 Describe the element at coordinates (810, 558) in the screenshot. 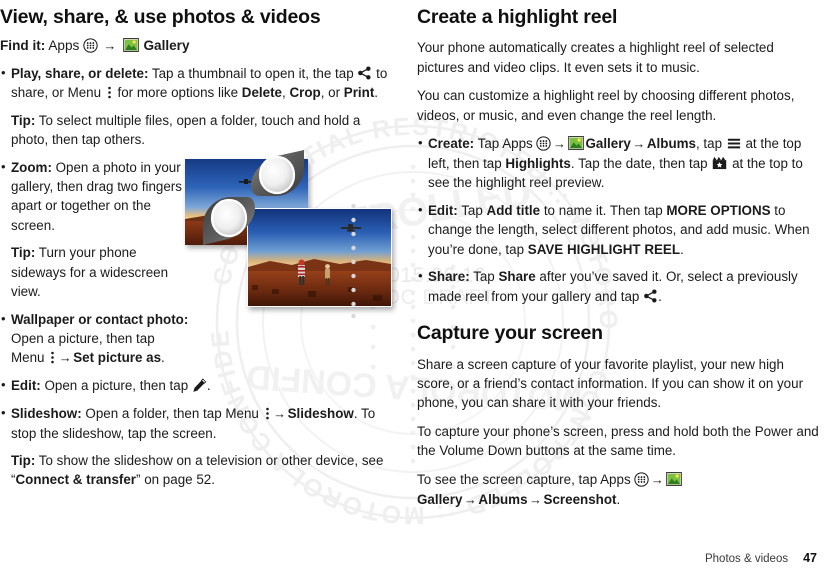

I see `footer-page-number: 47` at that location.